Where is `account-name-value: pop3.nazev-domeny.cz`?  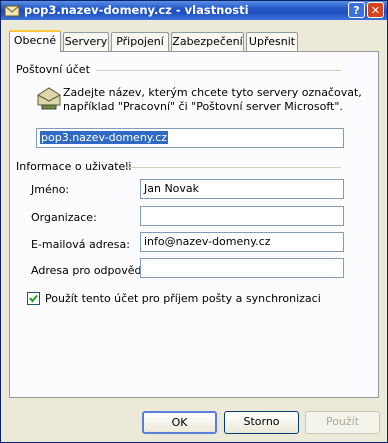
account-name-value: pop3.nazev-domeny.cz is located at coordinates (104, 137).